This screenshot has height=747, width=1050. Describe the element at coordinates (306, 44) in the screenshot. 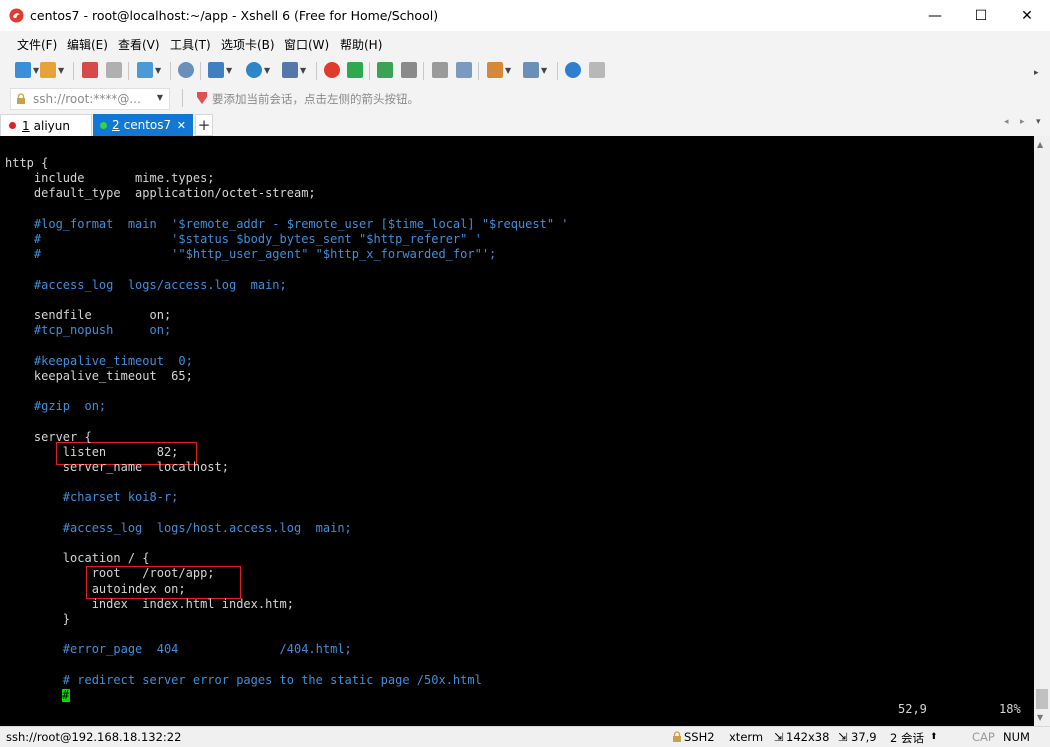

I see `menu-window: 窗口(W)` at that location.